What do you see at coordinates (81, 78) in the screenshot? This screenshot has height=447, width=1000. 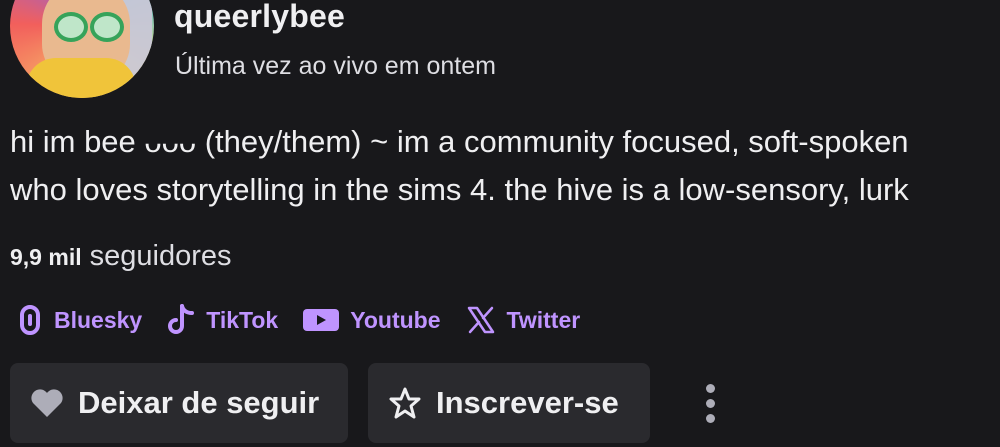 I see `avatar-sweater` at bounding box center [81, 78].